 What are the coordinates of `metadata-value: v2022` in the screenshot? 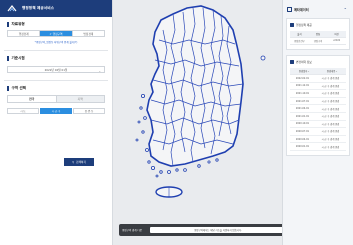 It's located at (337, 41).